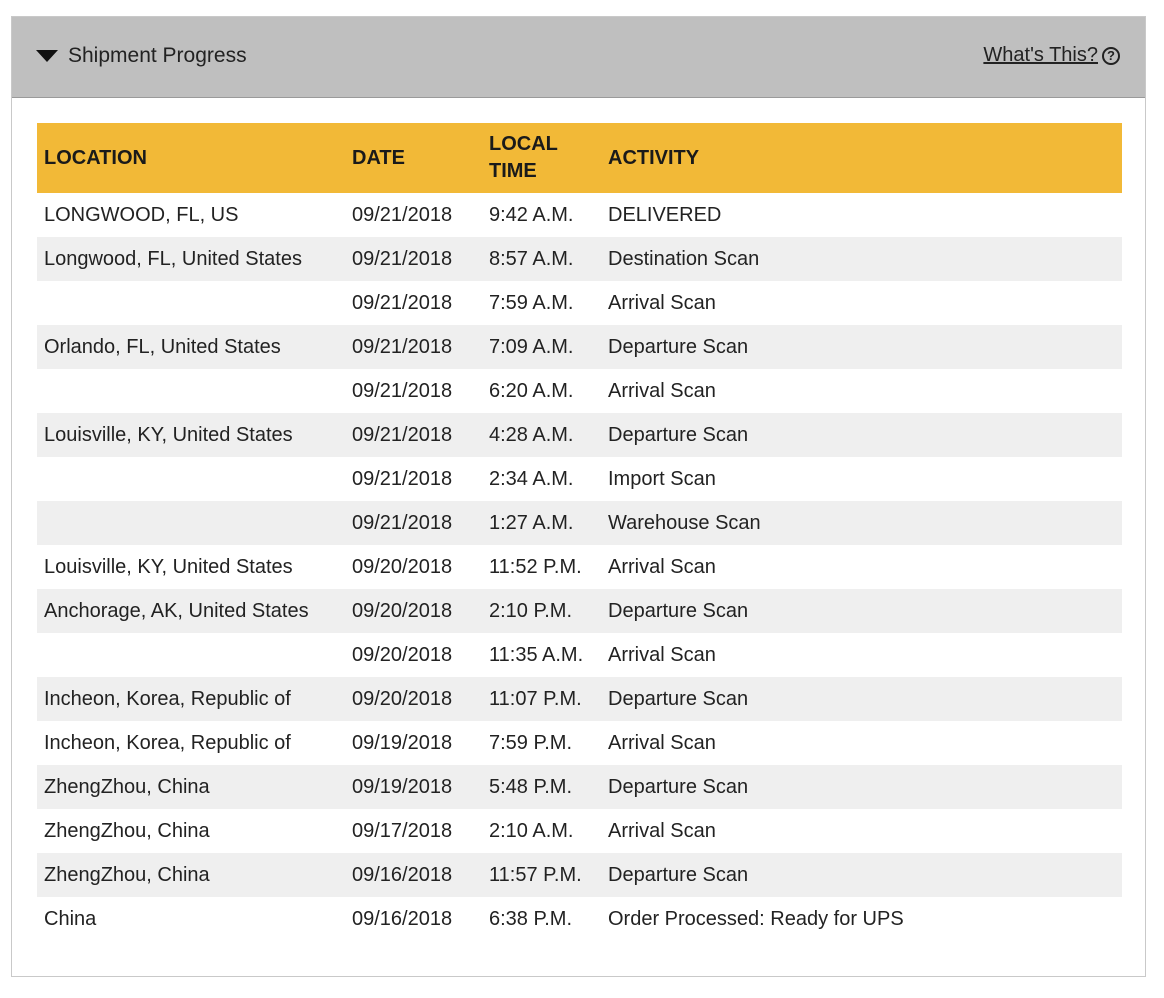 The image size is (1164, 998). I want to click on cell-local-time: 6:38 P.M., so click(531, 918).